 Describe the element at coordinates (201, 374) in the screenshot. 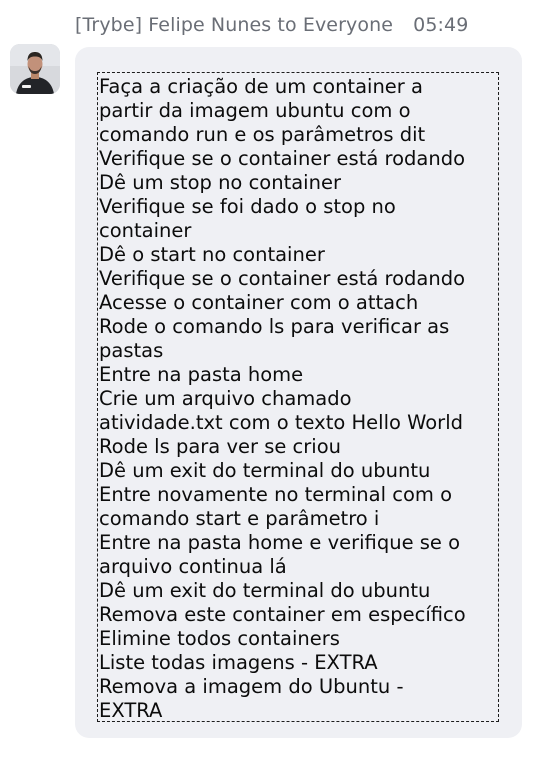

I see `message-line: Entre na pasta home` at that location.